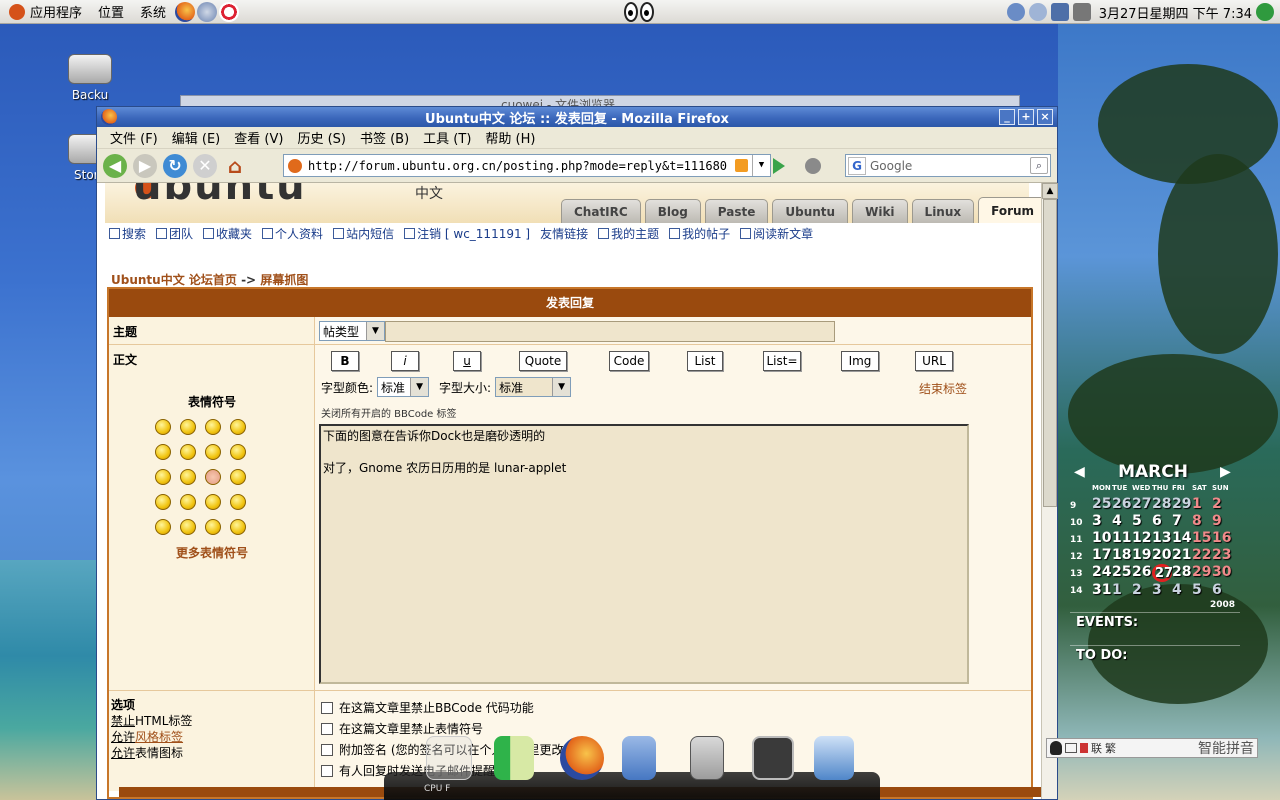  Describe the element at coordinates (834, 758) in the screenshot. I see `trash-icon` at that location.